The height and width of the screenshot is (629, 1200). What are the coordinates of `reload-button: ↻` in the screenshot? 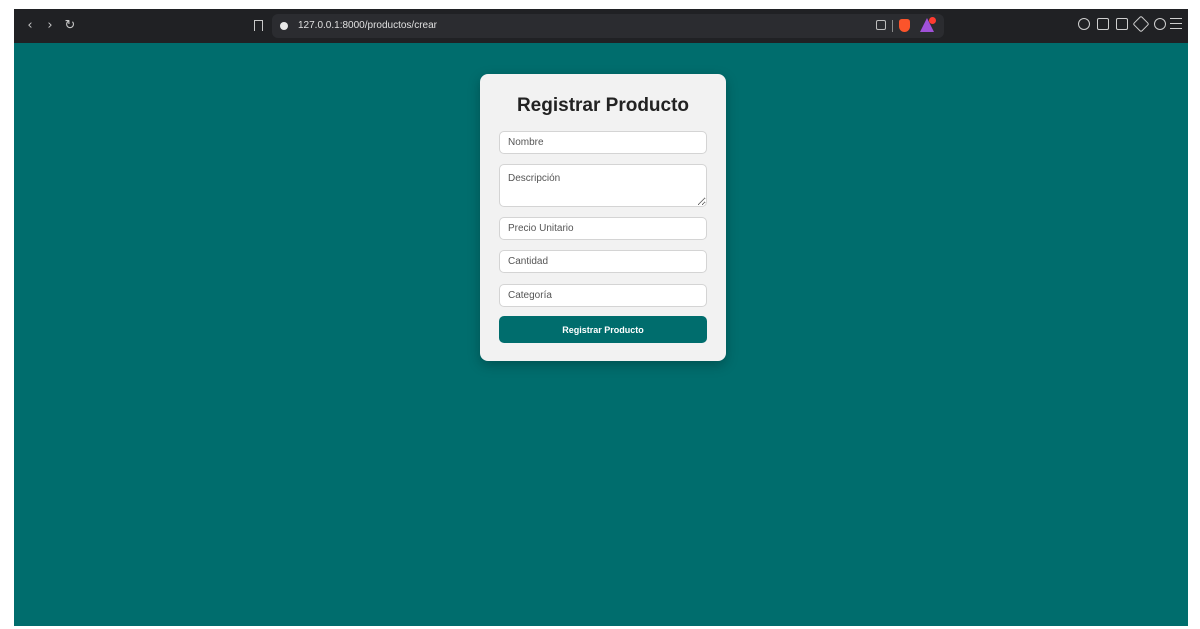 It's located at (70, 26).